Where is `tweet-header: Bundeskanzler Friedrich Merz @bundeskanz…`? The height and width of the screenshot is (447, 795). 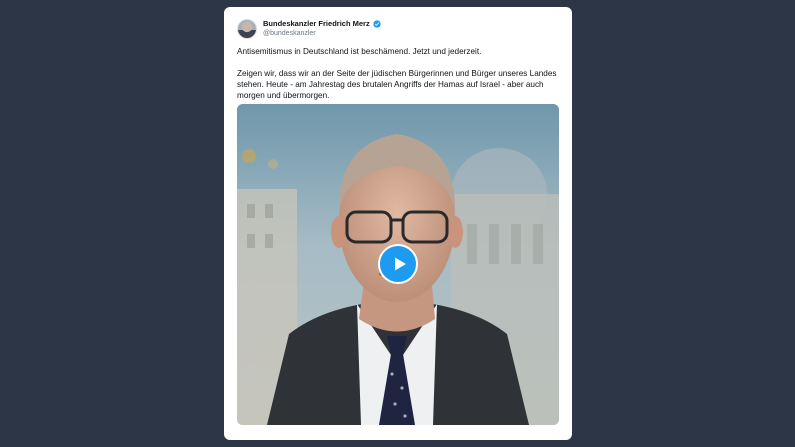 tweet-header: Bundeskanzler Friedrich Merz @bundeskanz… is located at coordinates (402, 31).